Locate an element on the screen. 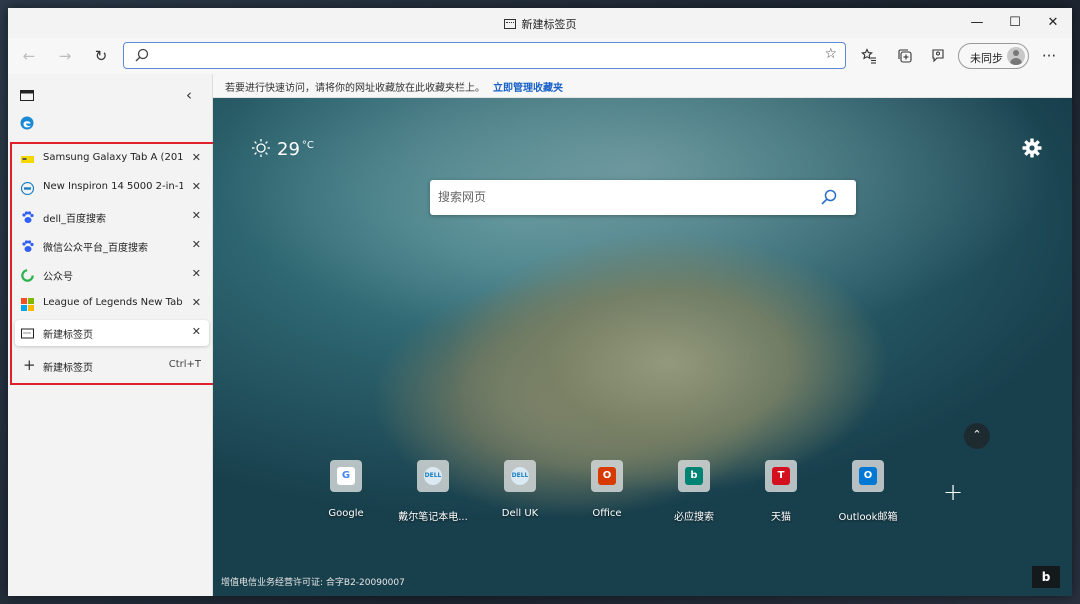  tab-page-icon is located at coordinates (509, 24).